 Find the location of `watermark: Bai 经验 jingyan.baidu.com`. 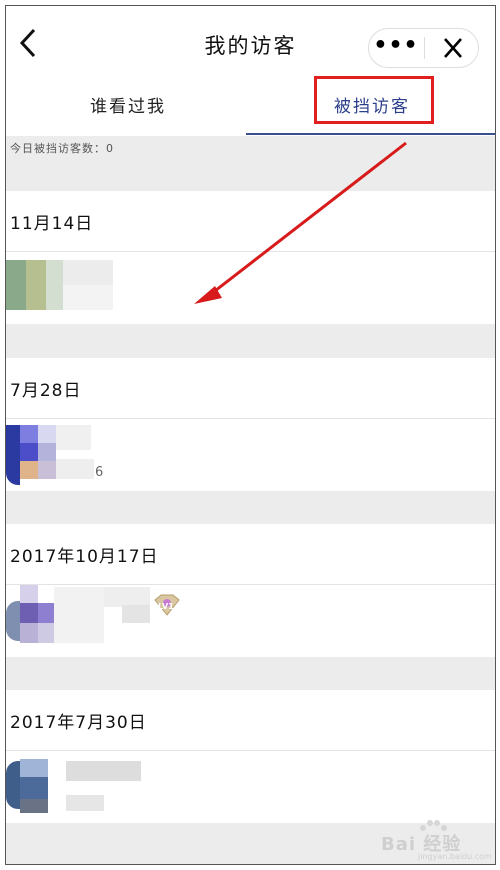

watermark: Bai 经验 jingyan.baidu.com is located at coordinates (436, 838).